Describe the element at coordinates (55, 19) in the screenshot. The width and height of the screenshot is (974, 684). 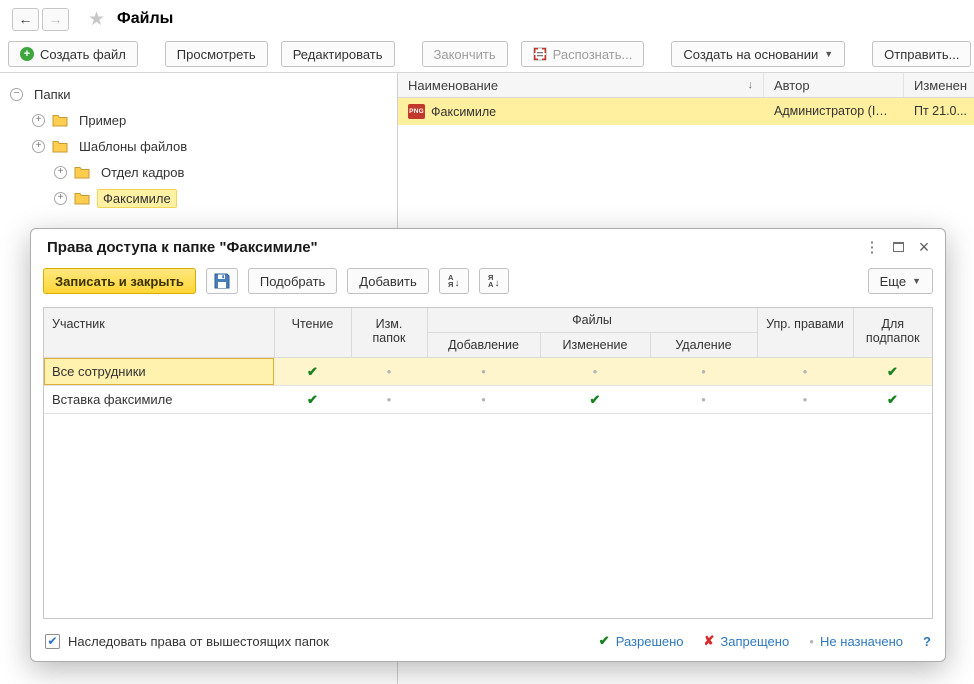
I see `forward-button` at that location.